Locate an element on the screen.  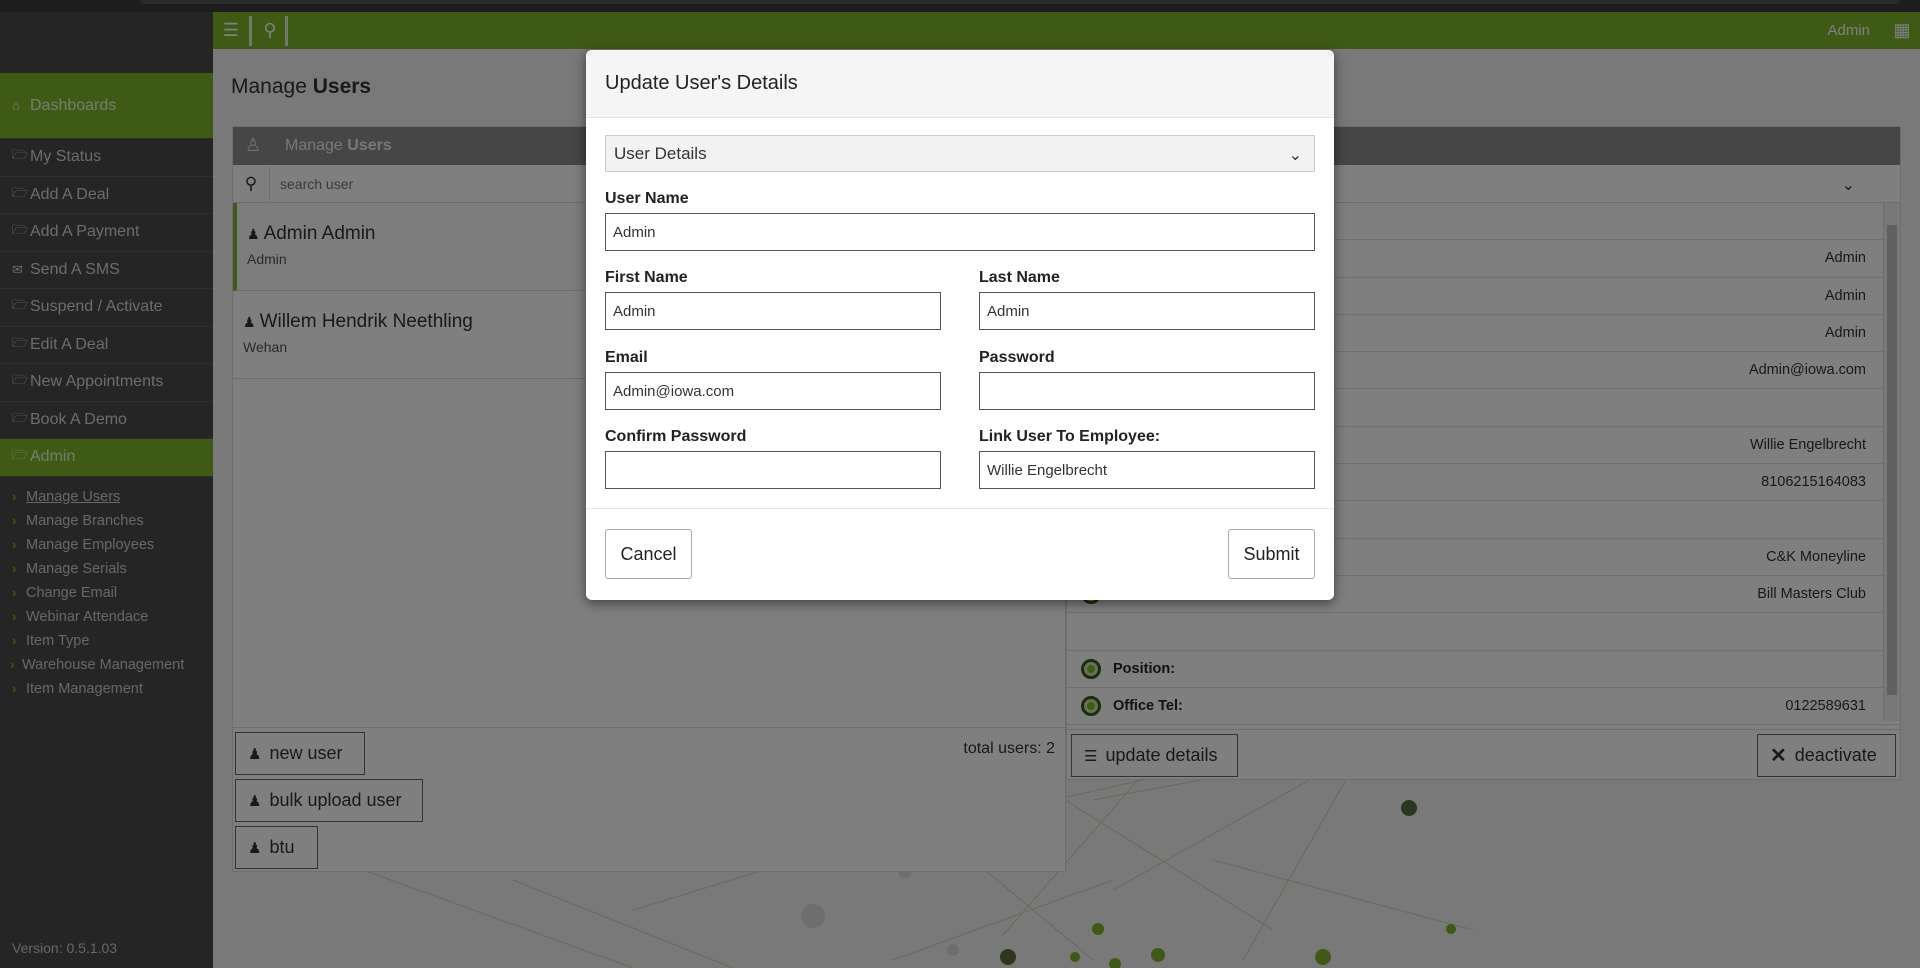
confirm-password-label: Confirm Password is located at coordinates (676, 436).